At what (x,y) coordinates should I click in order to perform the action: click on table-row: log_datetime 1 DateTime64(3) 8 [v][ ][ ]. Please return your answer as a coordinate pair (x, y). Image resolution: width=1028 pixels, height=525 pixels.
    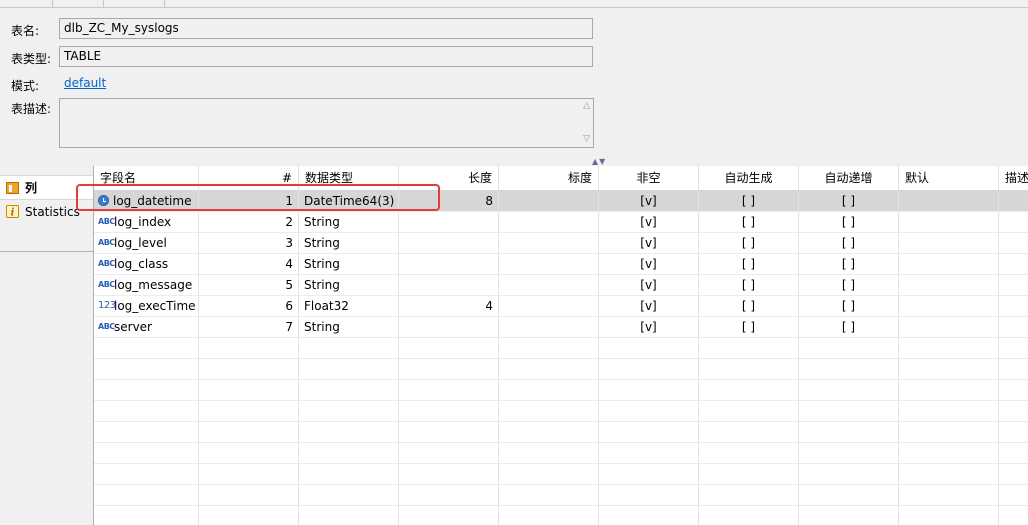
    Looking at the image, I should click on (561, 201).